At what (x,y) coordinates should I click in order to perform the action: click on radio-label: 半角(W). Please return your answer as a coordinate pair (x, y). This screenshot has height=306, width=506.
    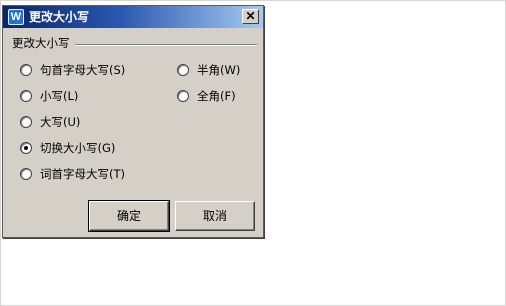
    Looking at the image, I should click on (219, 70).